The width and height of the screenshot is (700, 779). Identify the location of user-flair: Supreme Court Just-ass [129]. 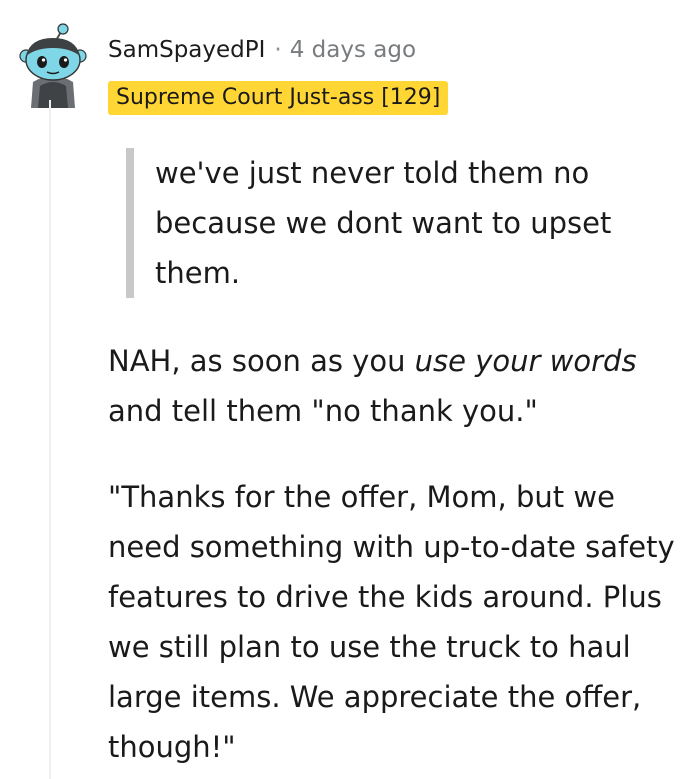
(278, 98).